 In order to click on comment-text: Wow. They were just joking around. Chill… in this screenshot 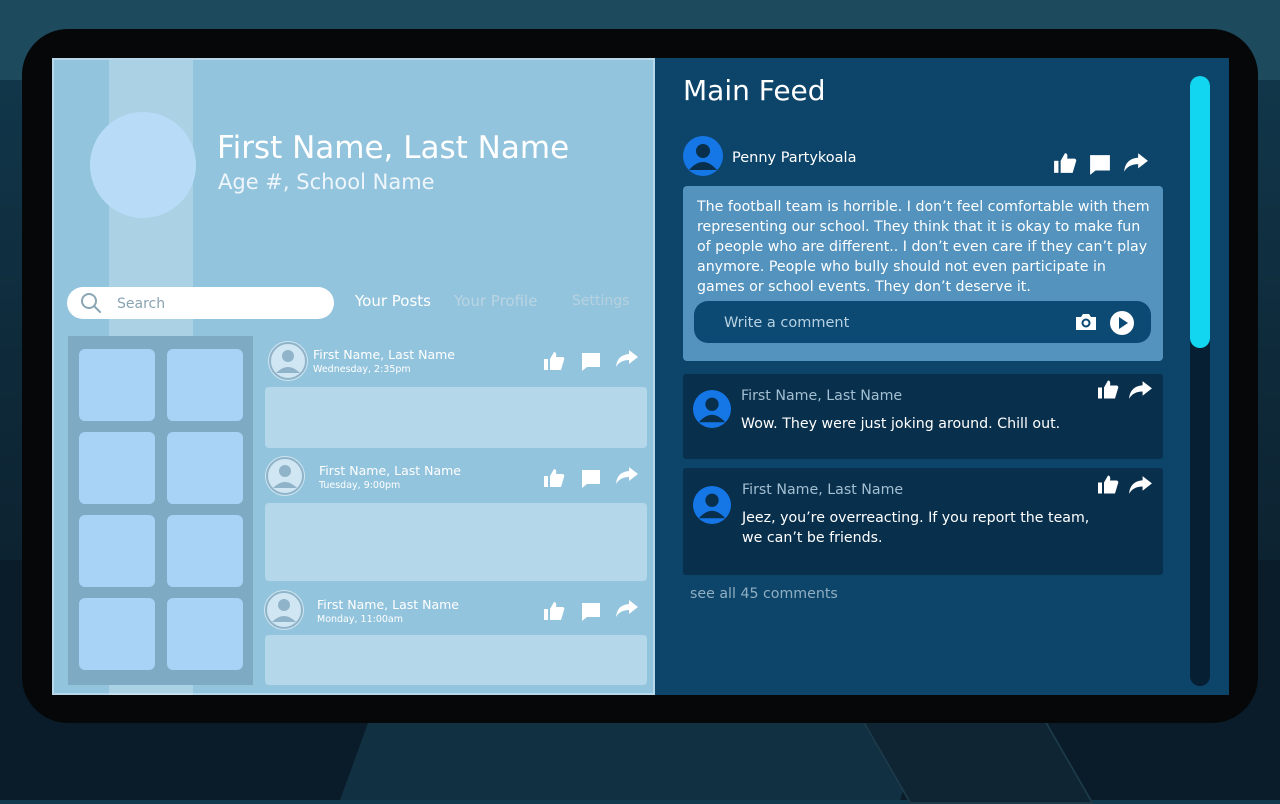, I will do `click(901, 424)`.